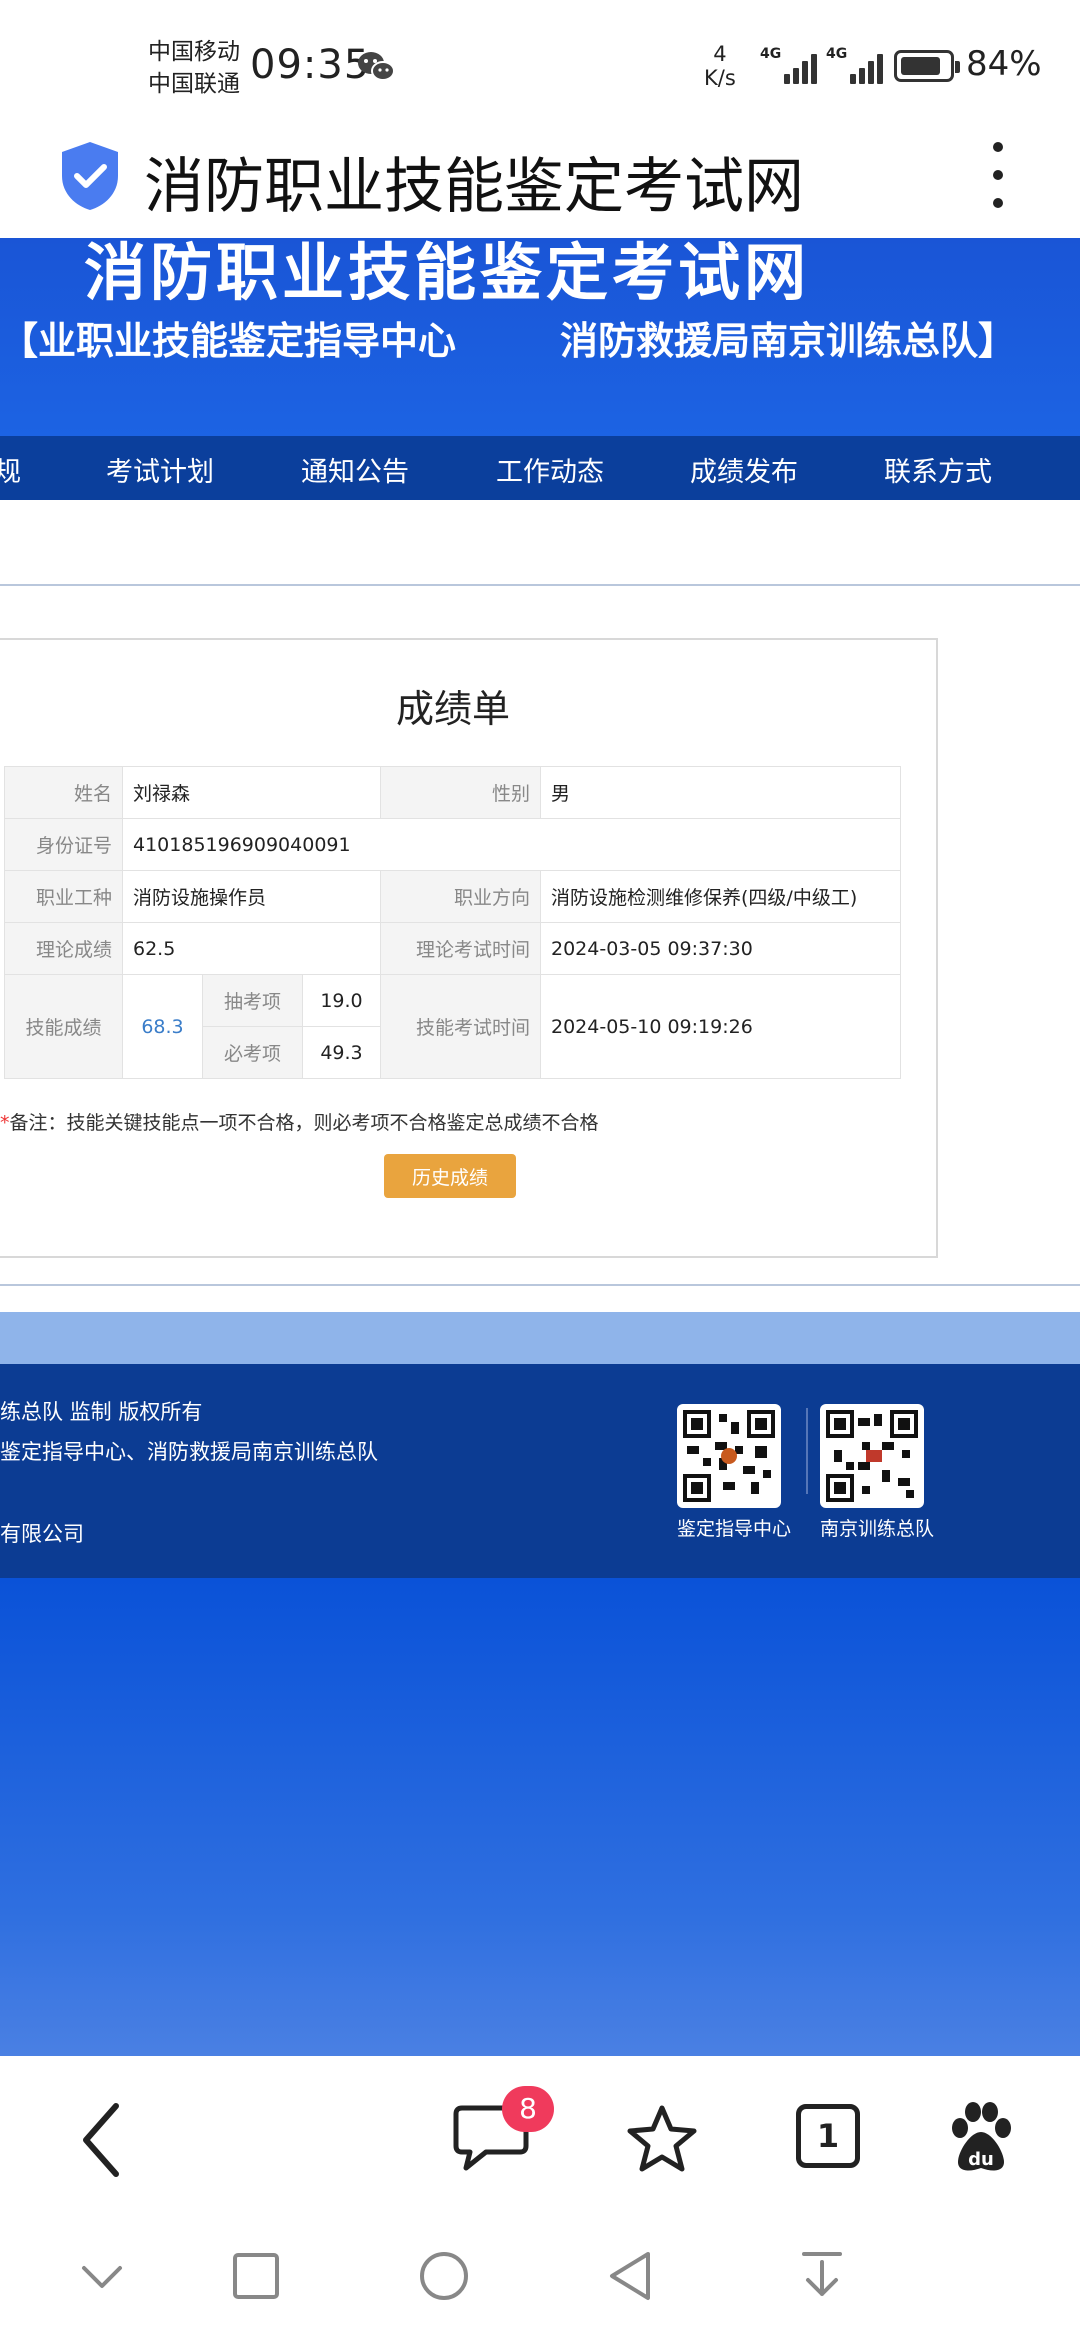 This screenshot has width=1080, height=2340. What do you see at coordinates (540, 337) in the screenshot?
I see `site-banner: 消防职业技能鉴定考试网 【业职业技能鉴定指导中心 消防救援局南京训练总队】` at bounding box center [540, 337].